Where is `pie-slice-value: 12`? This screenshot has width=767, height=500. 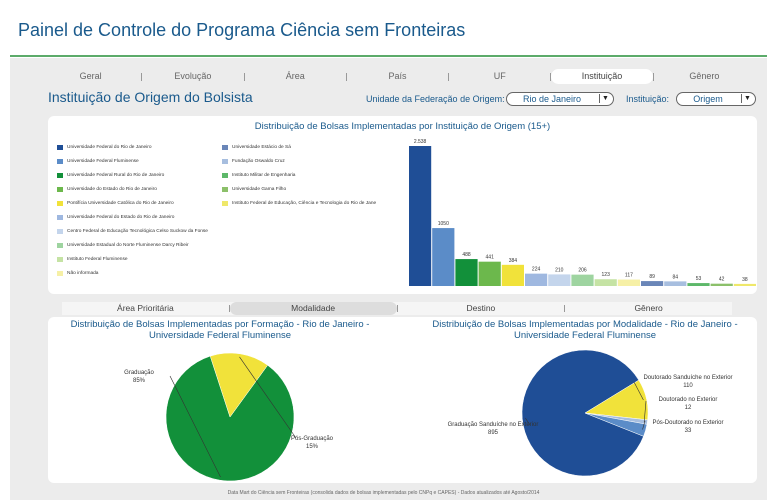
pie-slice-value: 12 is located at coordinates (688, 408).